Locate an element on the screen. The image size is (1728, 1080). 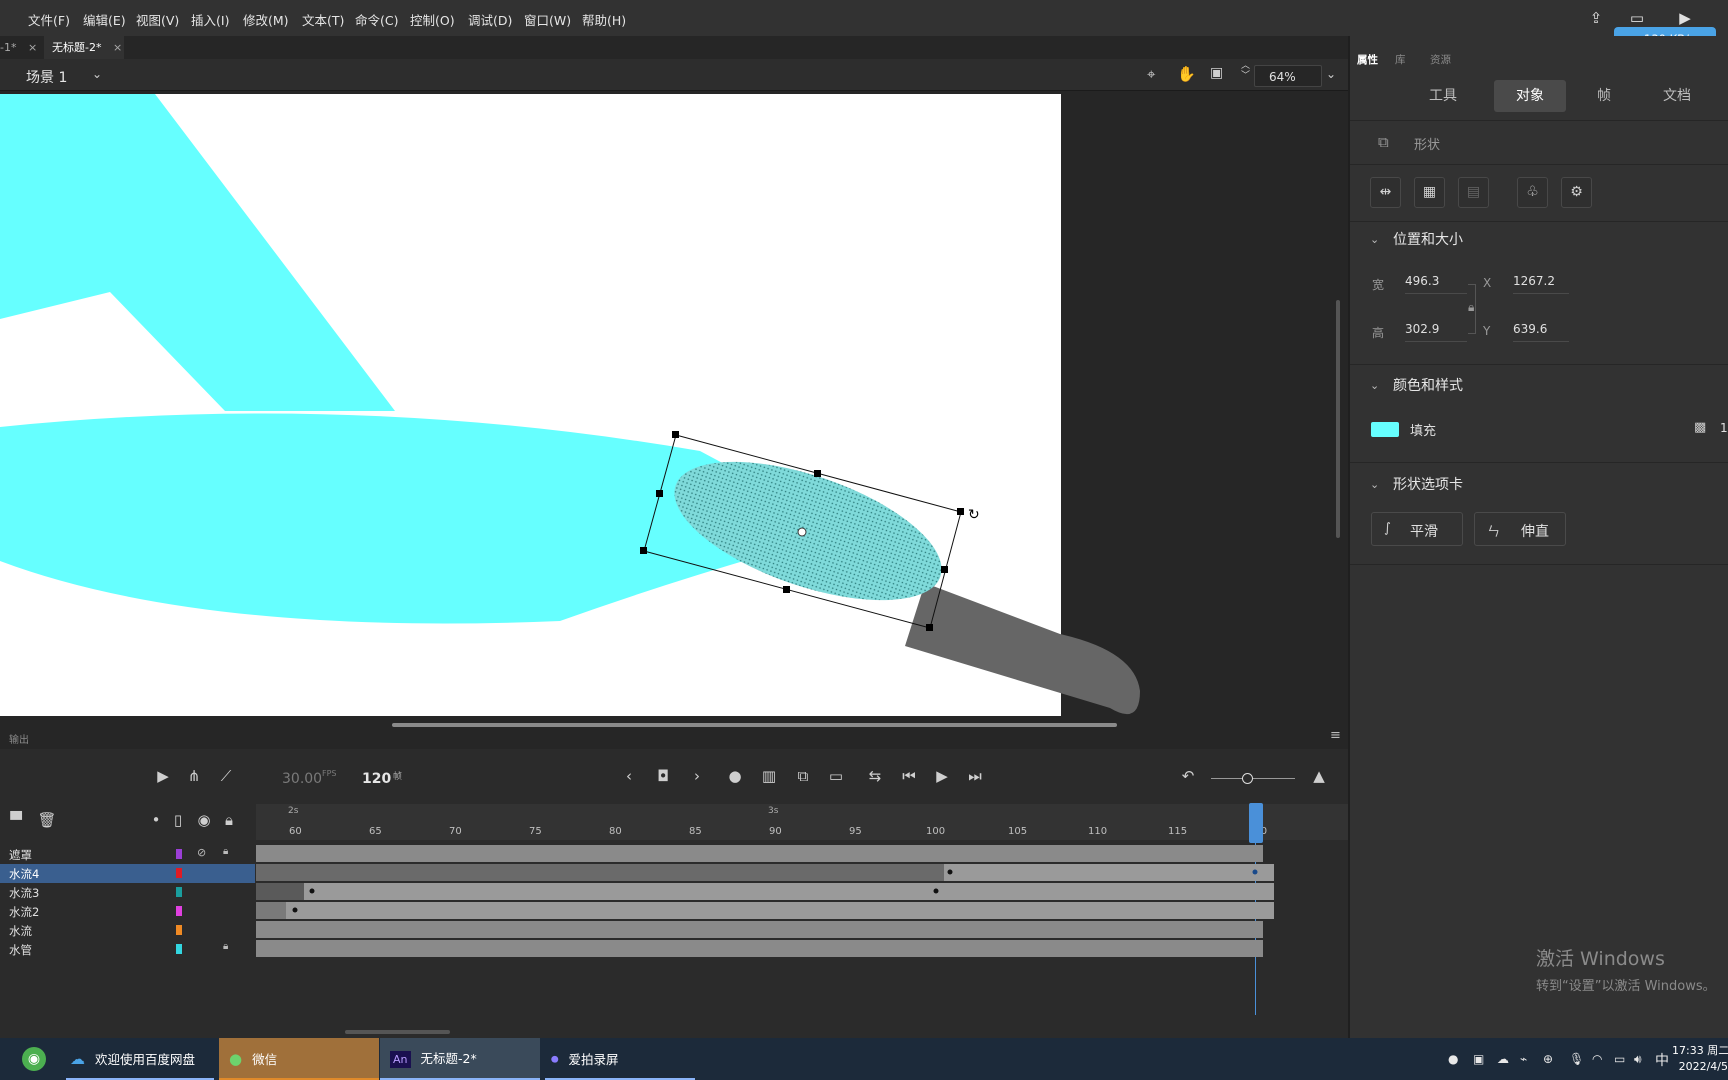
step-back-icon: ⏮ is located at coordinates (909, 776).